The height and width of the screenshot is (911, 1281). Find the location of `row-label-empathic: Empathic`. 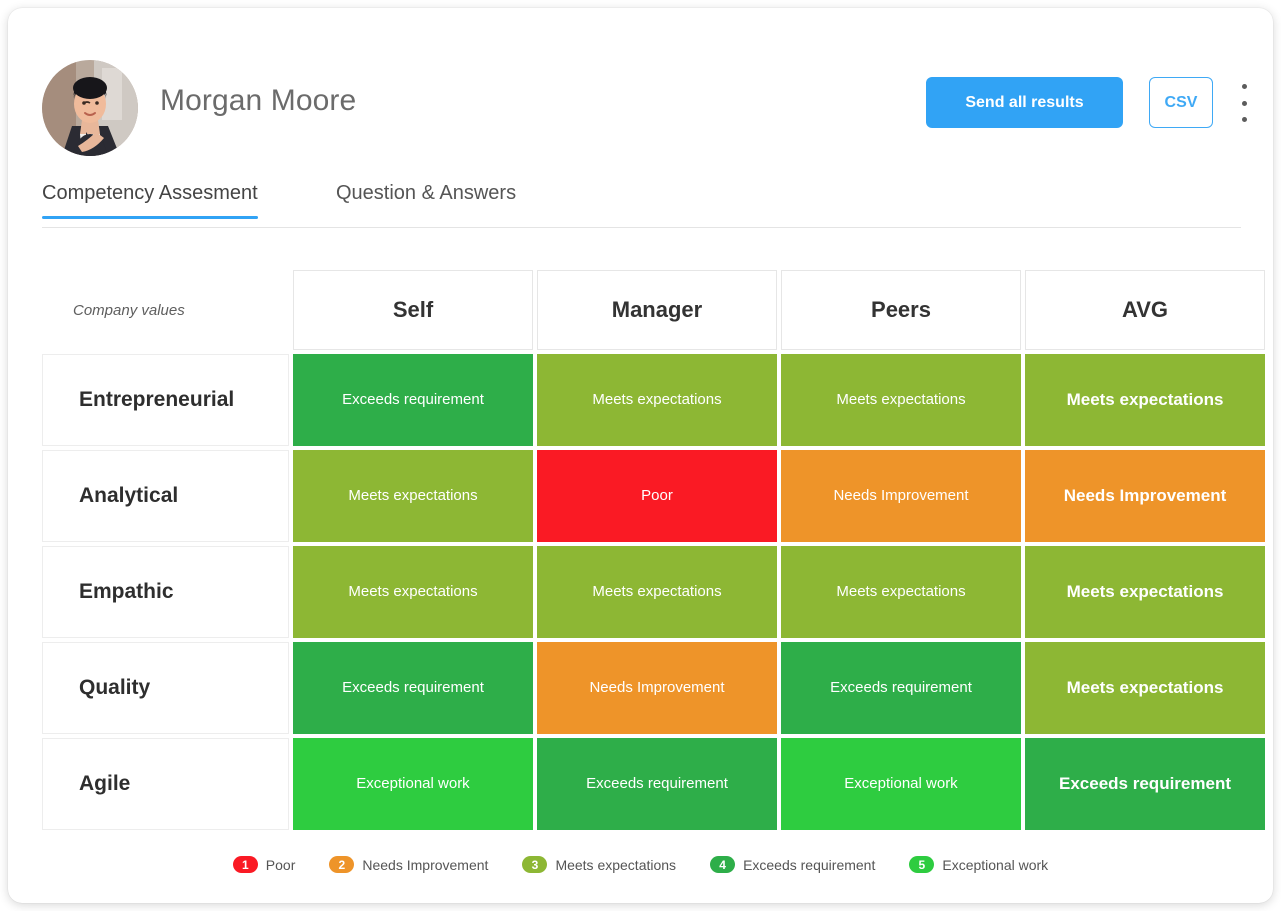

row-label-empathic: Empathic is located at coordinates (165, 592).